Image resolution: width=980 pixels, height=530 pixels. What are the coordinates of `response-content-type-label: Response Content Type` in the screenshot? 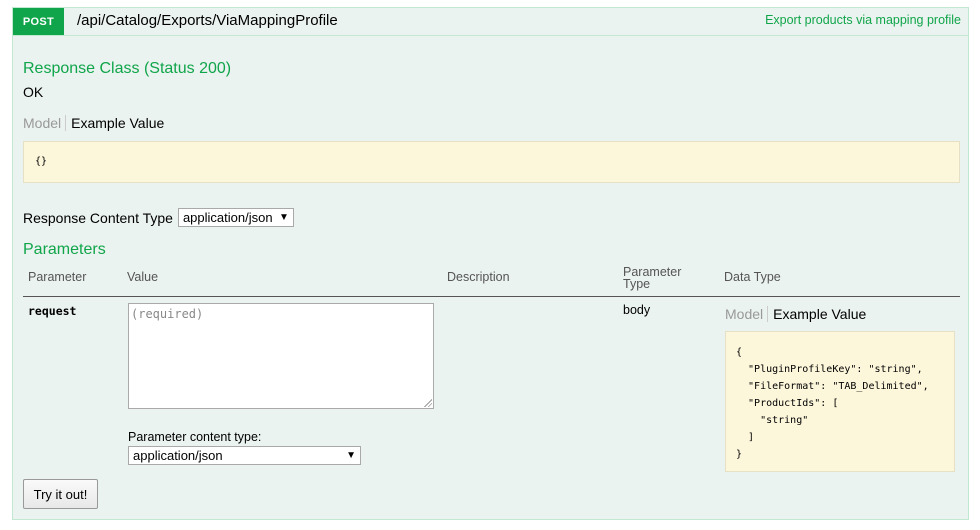 It's located at (98, 217).